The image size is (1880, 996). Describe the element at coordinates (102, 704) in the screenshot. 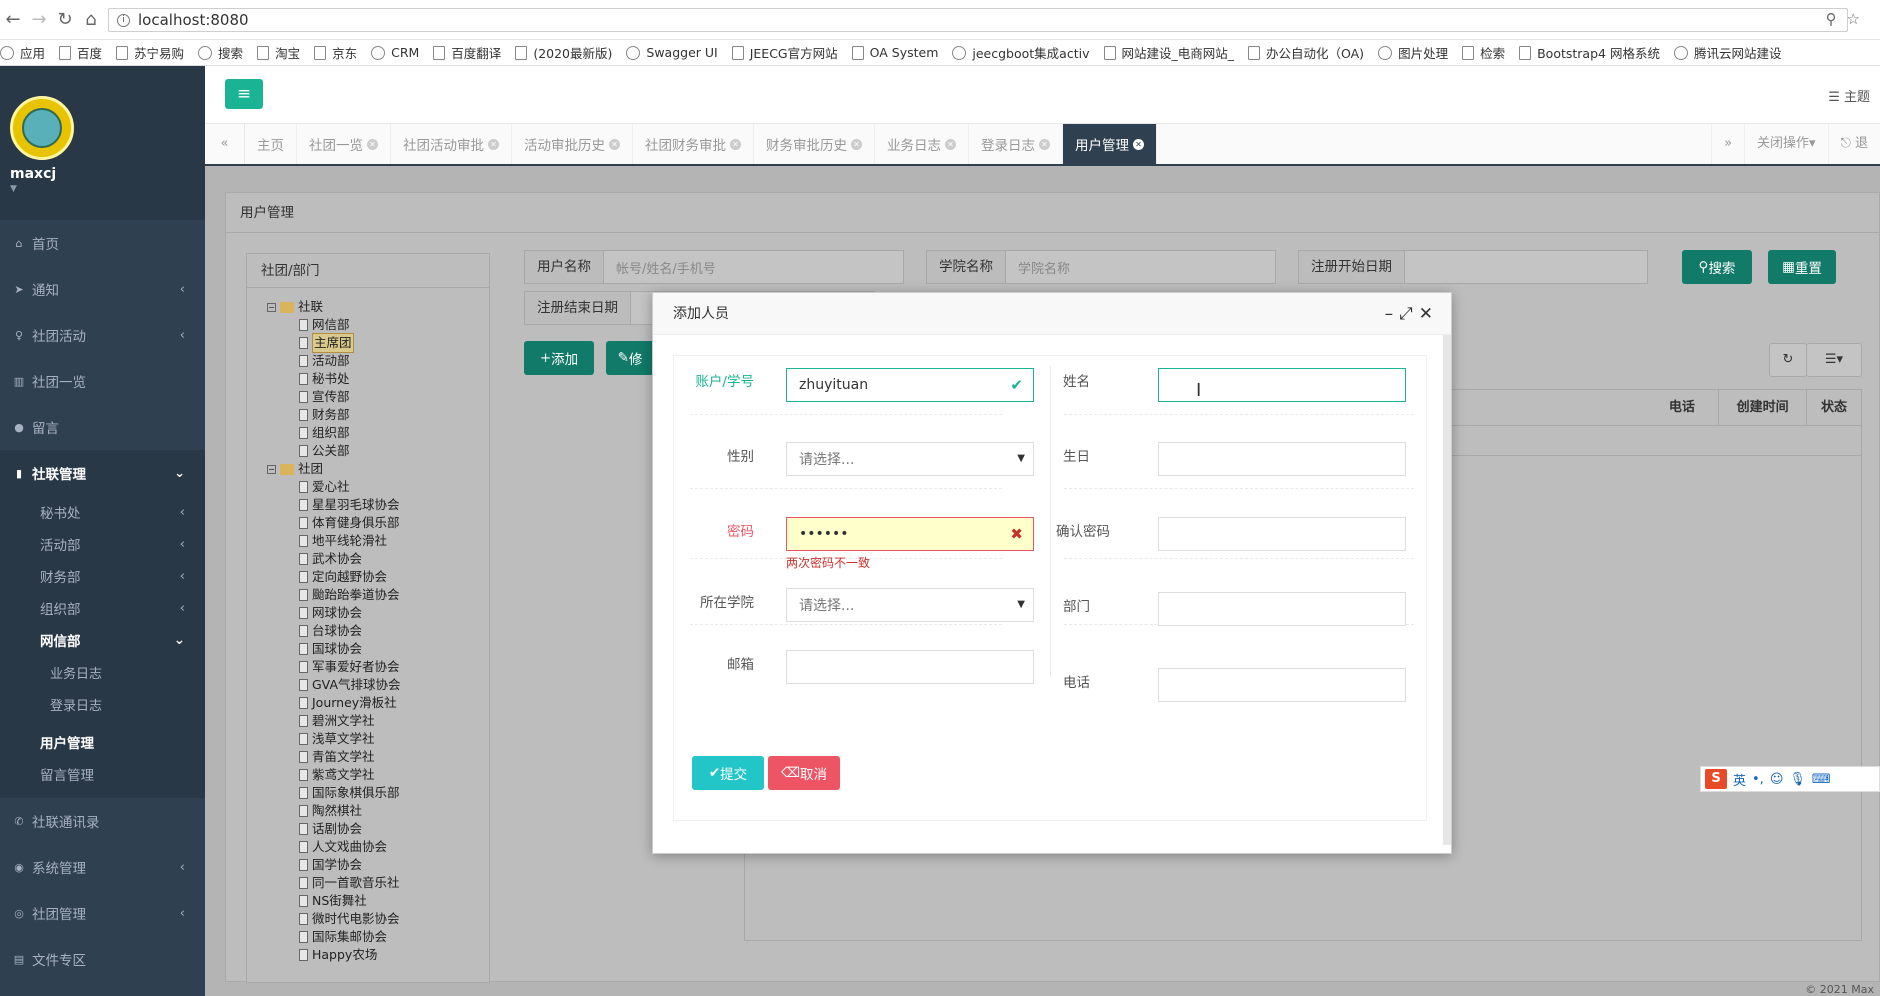

I see `sidebar-child-item: 登录日志` at that location.